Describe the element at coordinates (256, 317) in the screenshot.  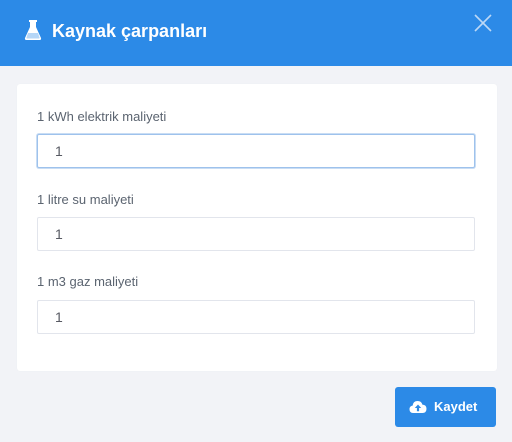
I see `gas-cost-input` at that location.